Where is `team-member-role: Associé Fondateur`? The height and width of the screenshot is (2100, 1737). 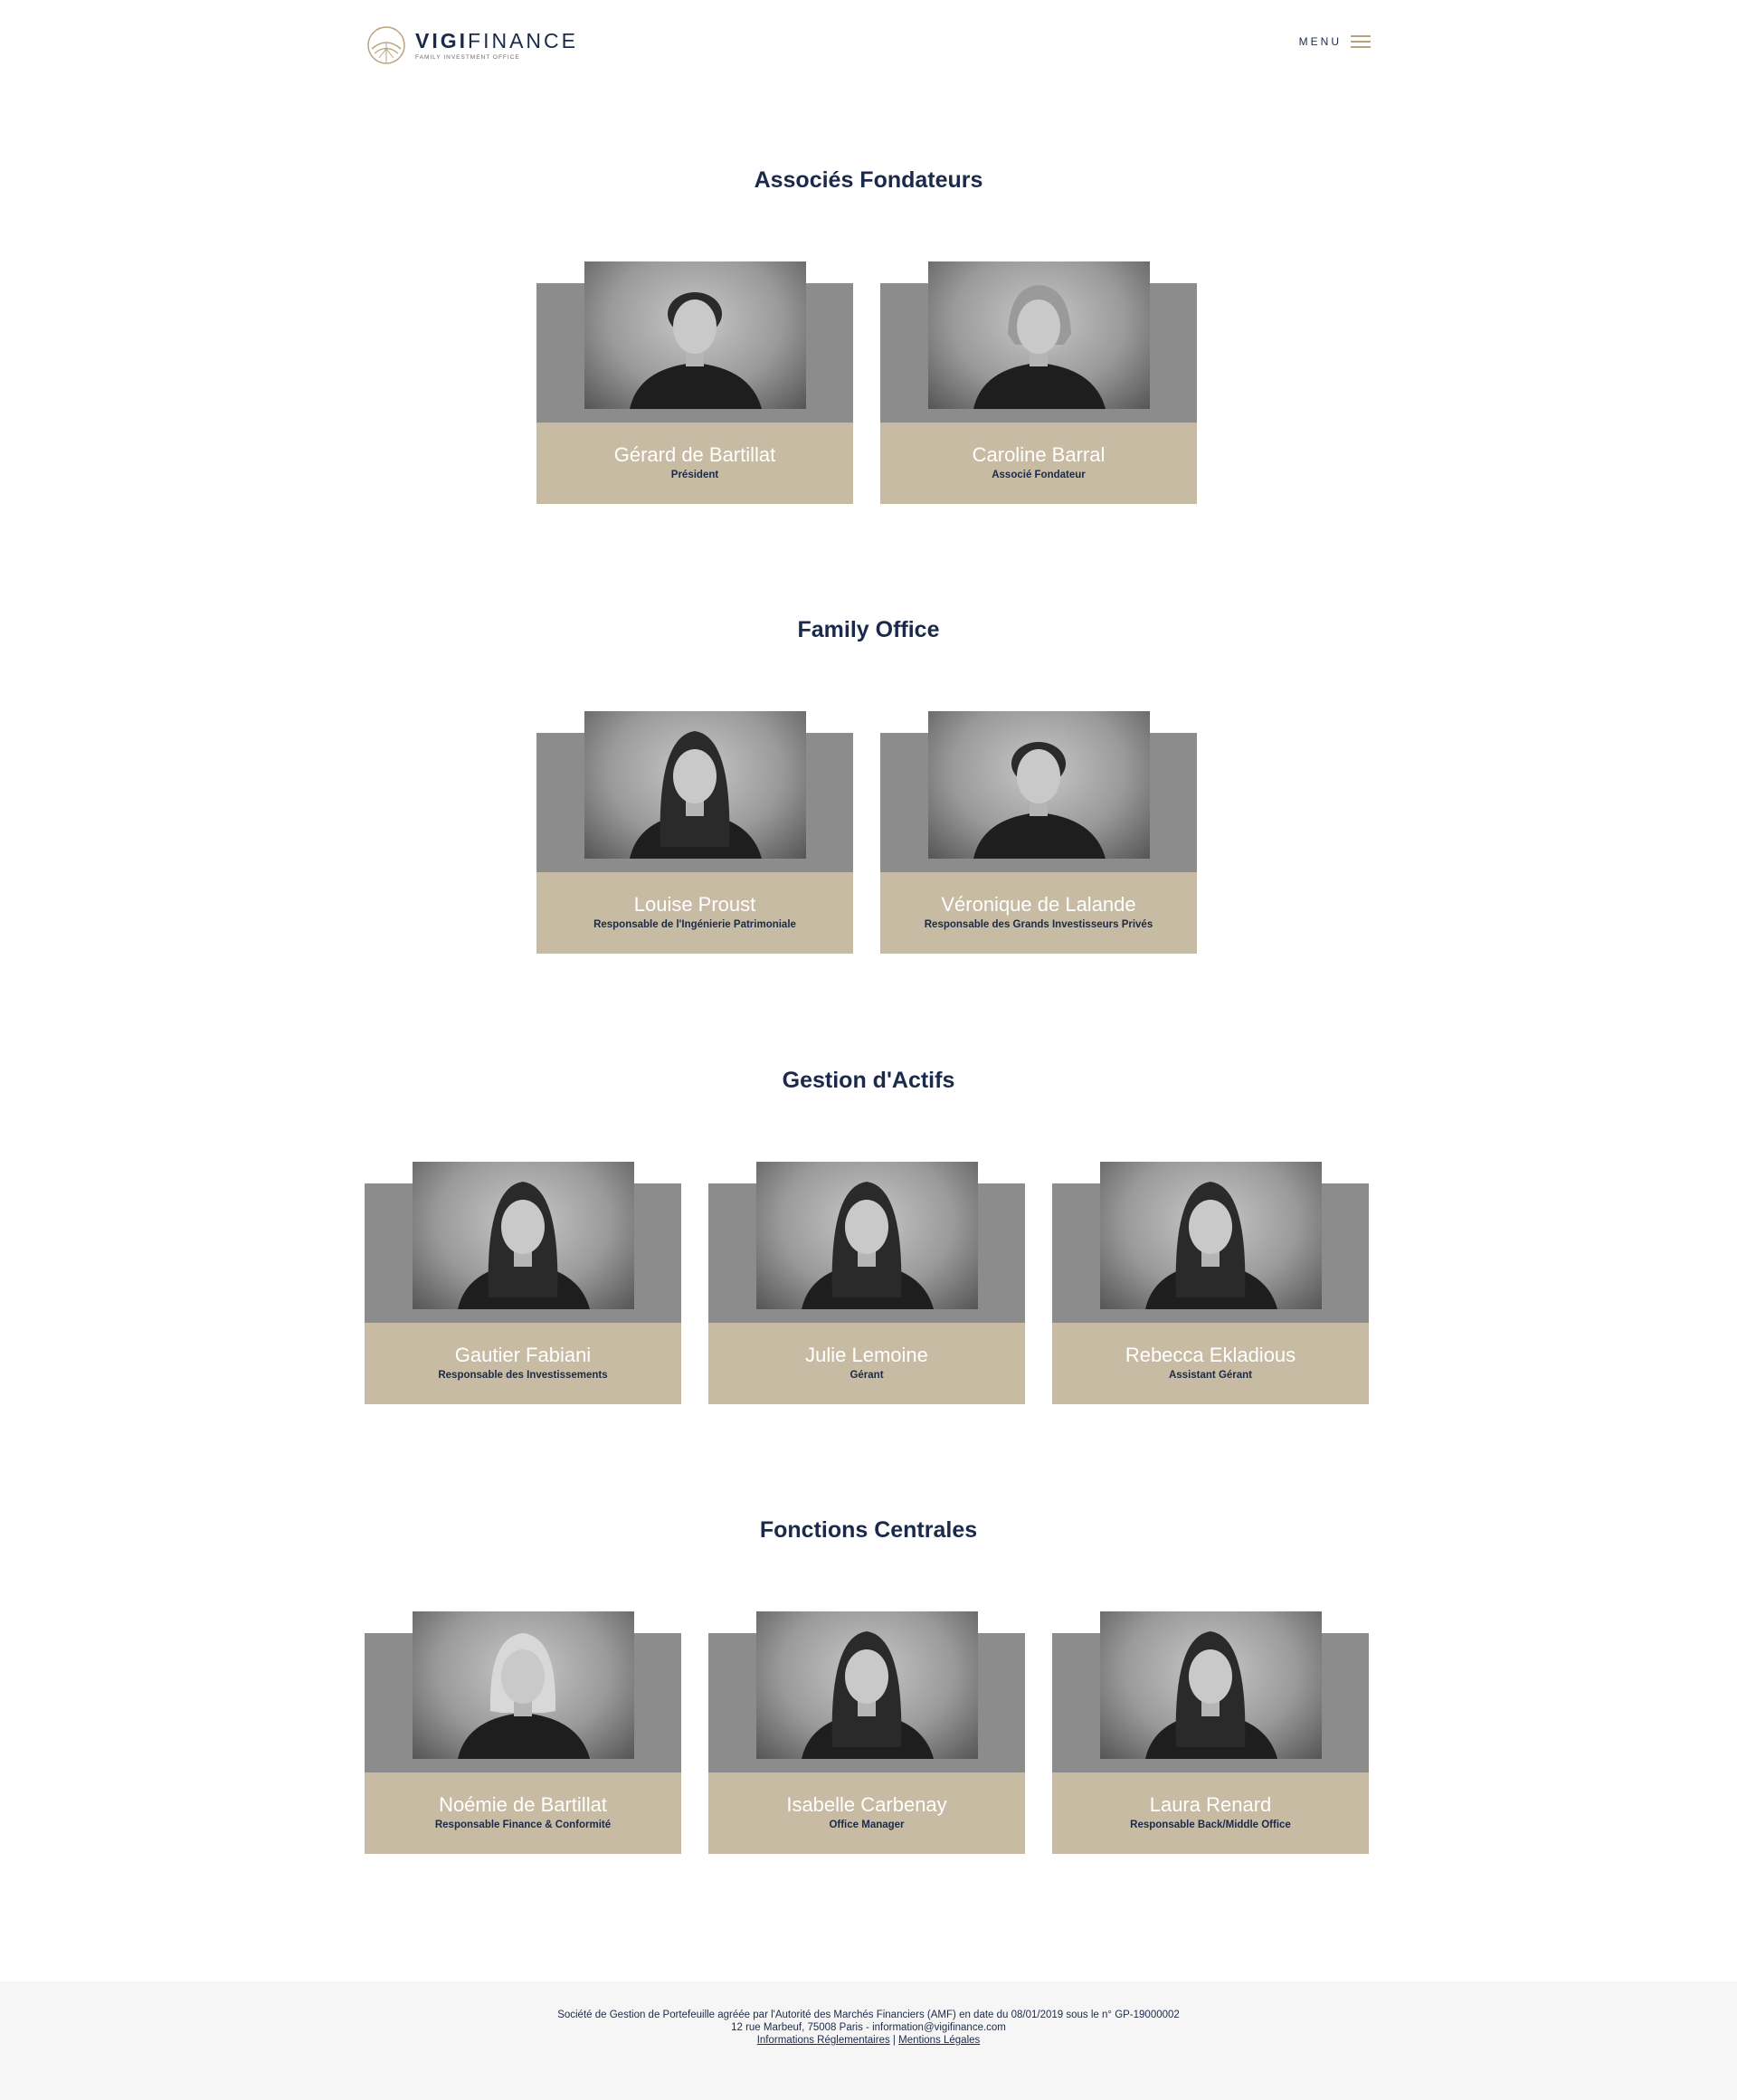
team-member-role: Associé Fondateur is located at coordinates (1039, 475).